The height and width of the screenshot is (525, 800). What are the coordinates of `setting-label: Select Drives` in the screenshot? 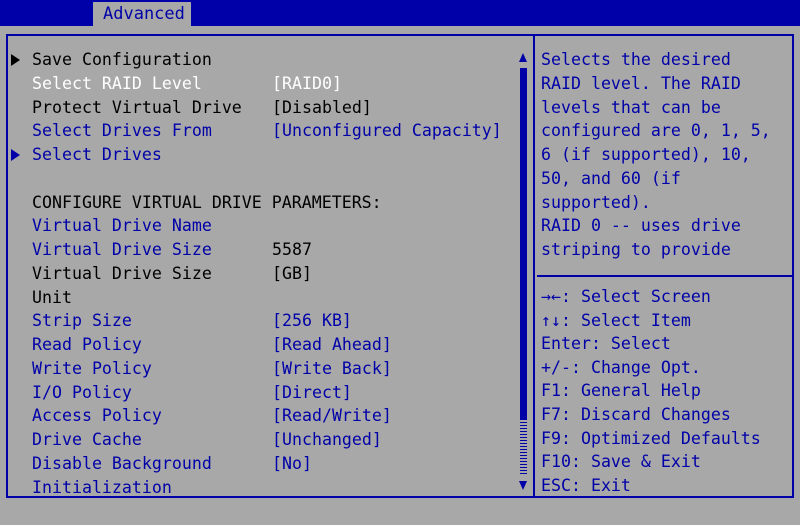 It's located at (97, 154).